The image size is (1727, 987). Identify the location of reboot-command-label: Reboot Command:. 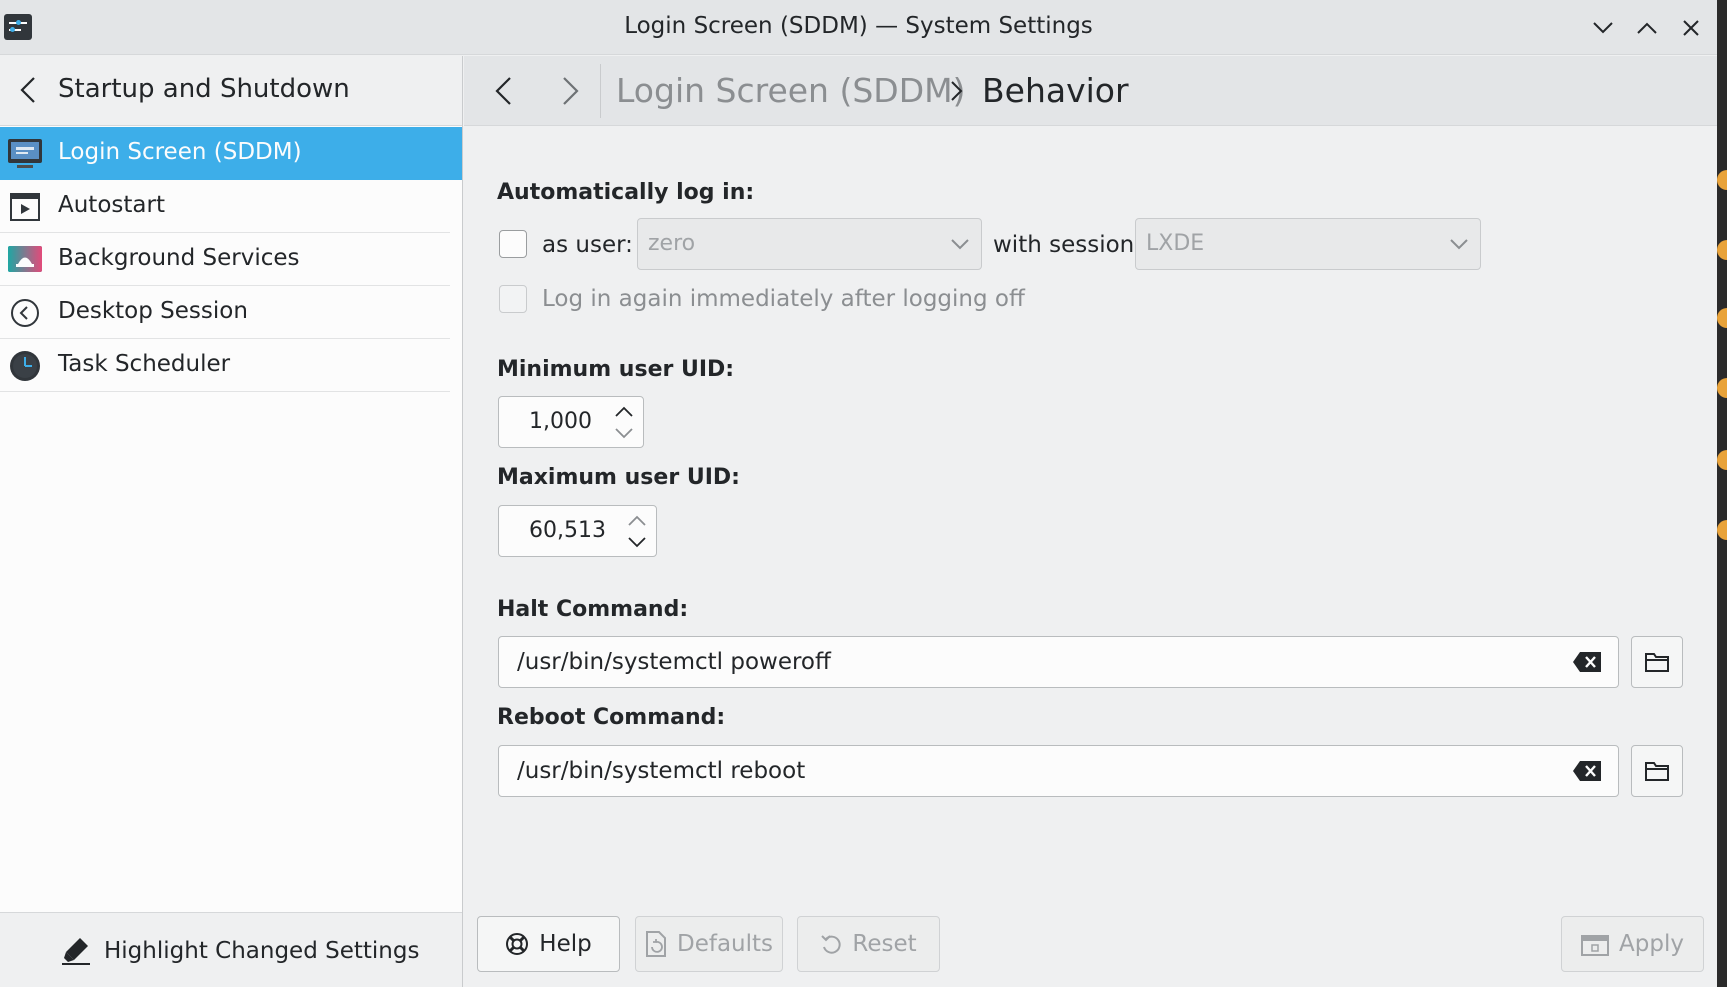
(611, 717).